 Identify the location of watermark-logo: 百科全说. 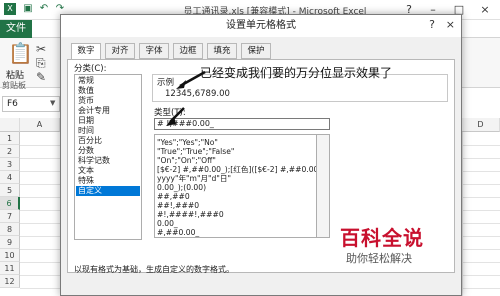
(382, 238).